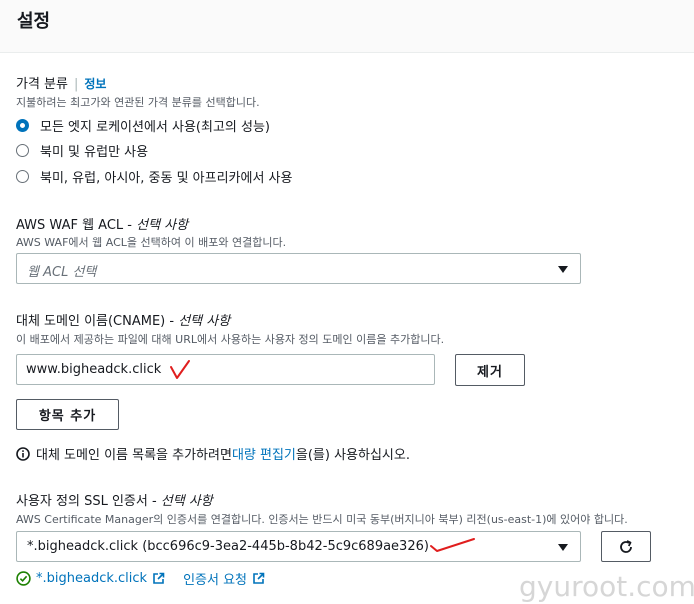 This screenshot has width=694, height=604. Describe the element at coordinates (94, 369) in the screenshot. I see `cname-input-value: www.bigheadck.click` at that location.